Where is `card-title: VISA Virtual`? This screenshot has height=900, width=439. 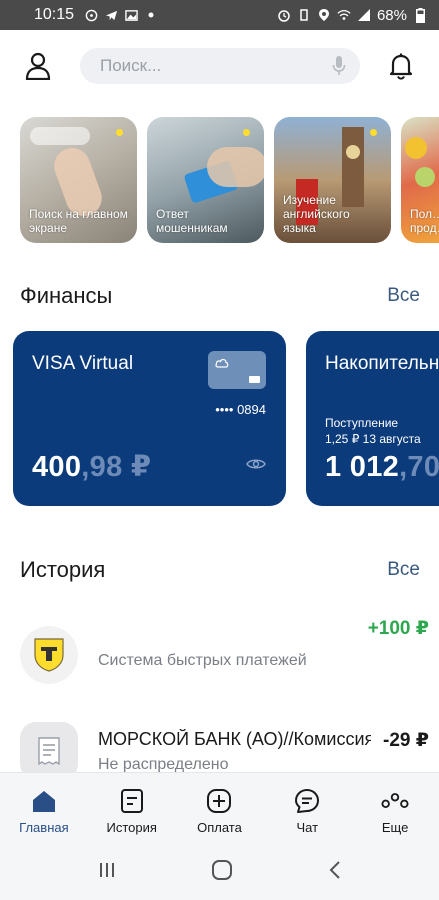 card-title: VISA Virtual is located at coordinates (83, 363).